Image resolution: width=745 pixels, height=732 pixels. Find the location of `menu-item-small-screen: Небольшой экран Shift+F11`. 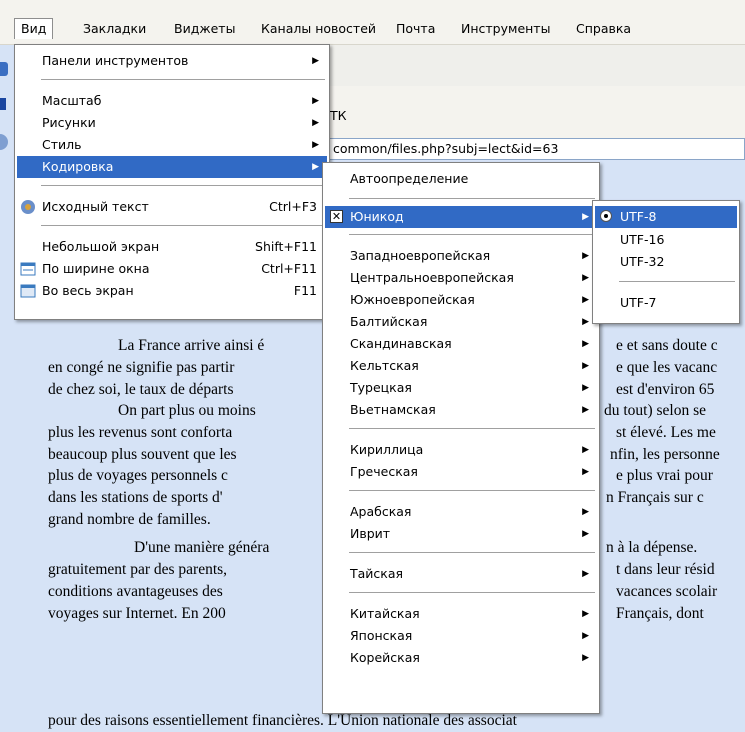

menu-item-small-screen: Небольшой экран Shift+F11 is located at coordinates (172, 247).